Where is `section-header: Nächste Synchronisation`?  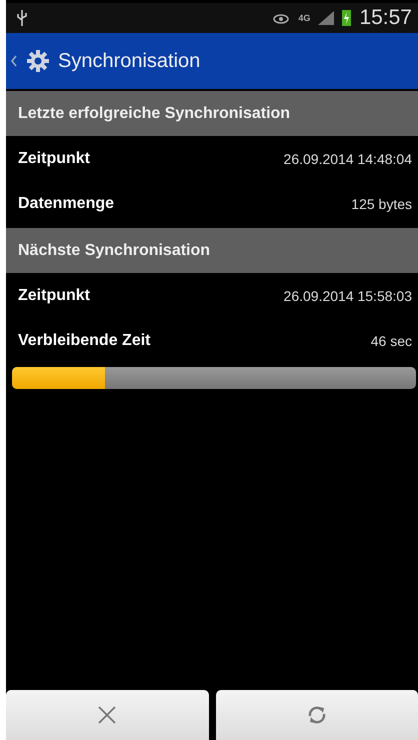 section-header: Nächste Synchronisation is located at coordinates (212, 250).